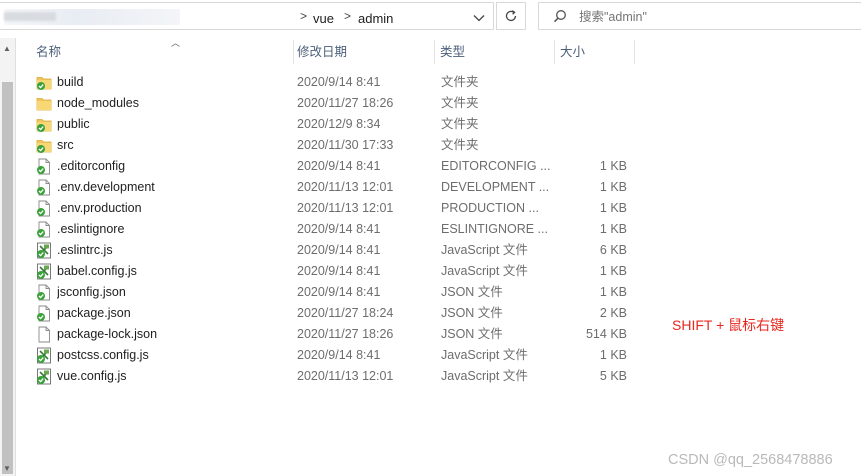  What do you see at coordinates (7, 278) in the screenshot?
I see `scrollbar-thumb` at bounding box center [7, 278].